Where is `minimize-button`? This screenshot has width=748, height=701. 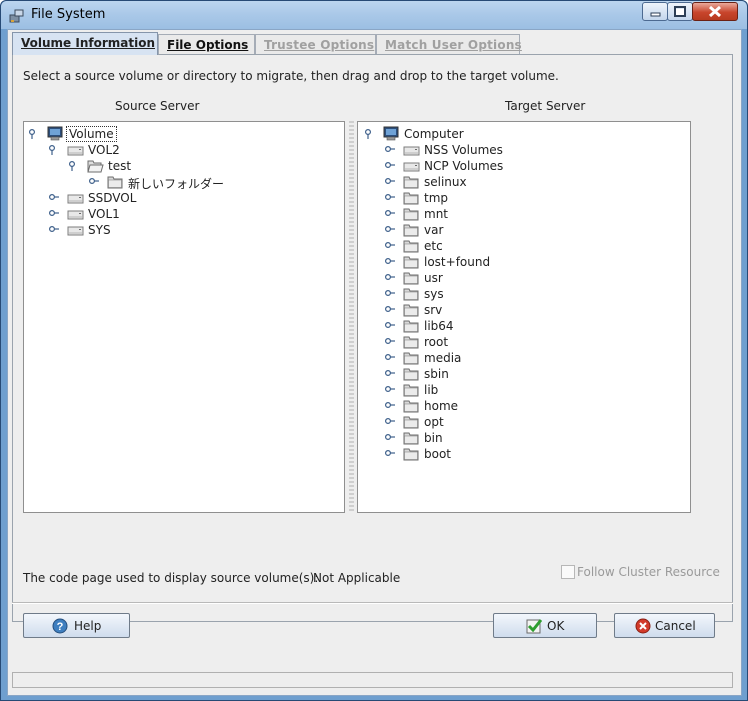
minimize-button is located at coordinates (655, 11).